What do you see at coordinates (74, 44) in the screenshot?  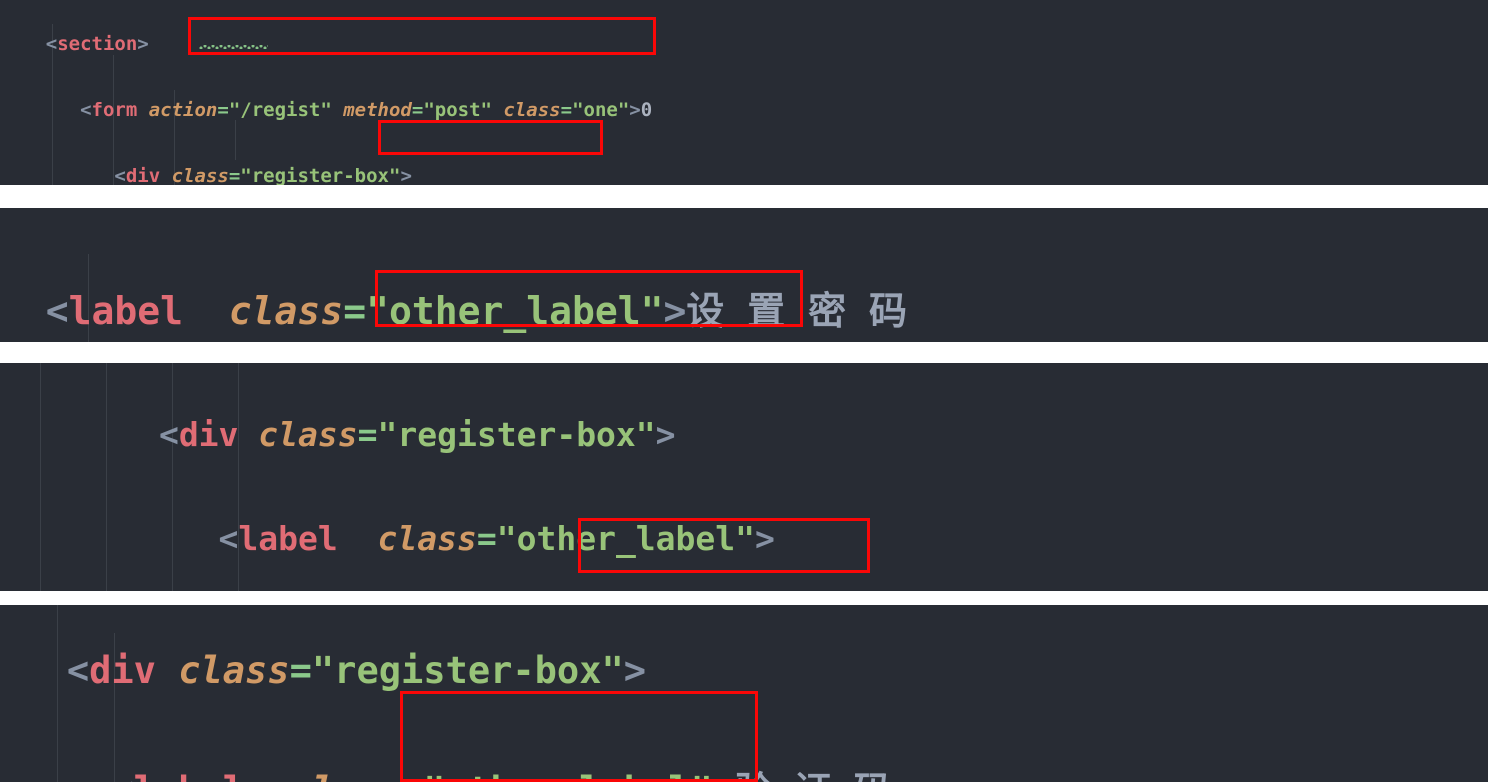 I see `code-line: <section>` at bounding box center [74, 44].